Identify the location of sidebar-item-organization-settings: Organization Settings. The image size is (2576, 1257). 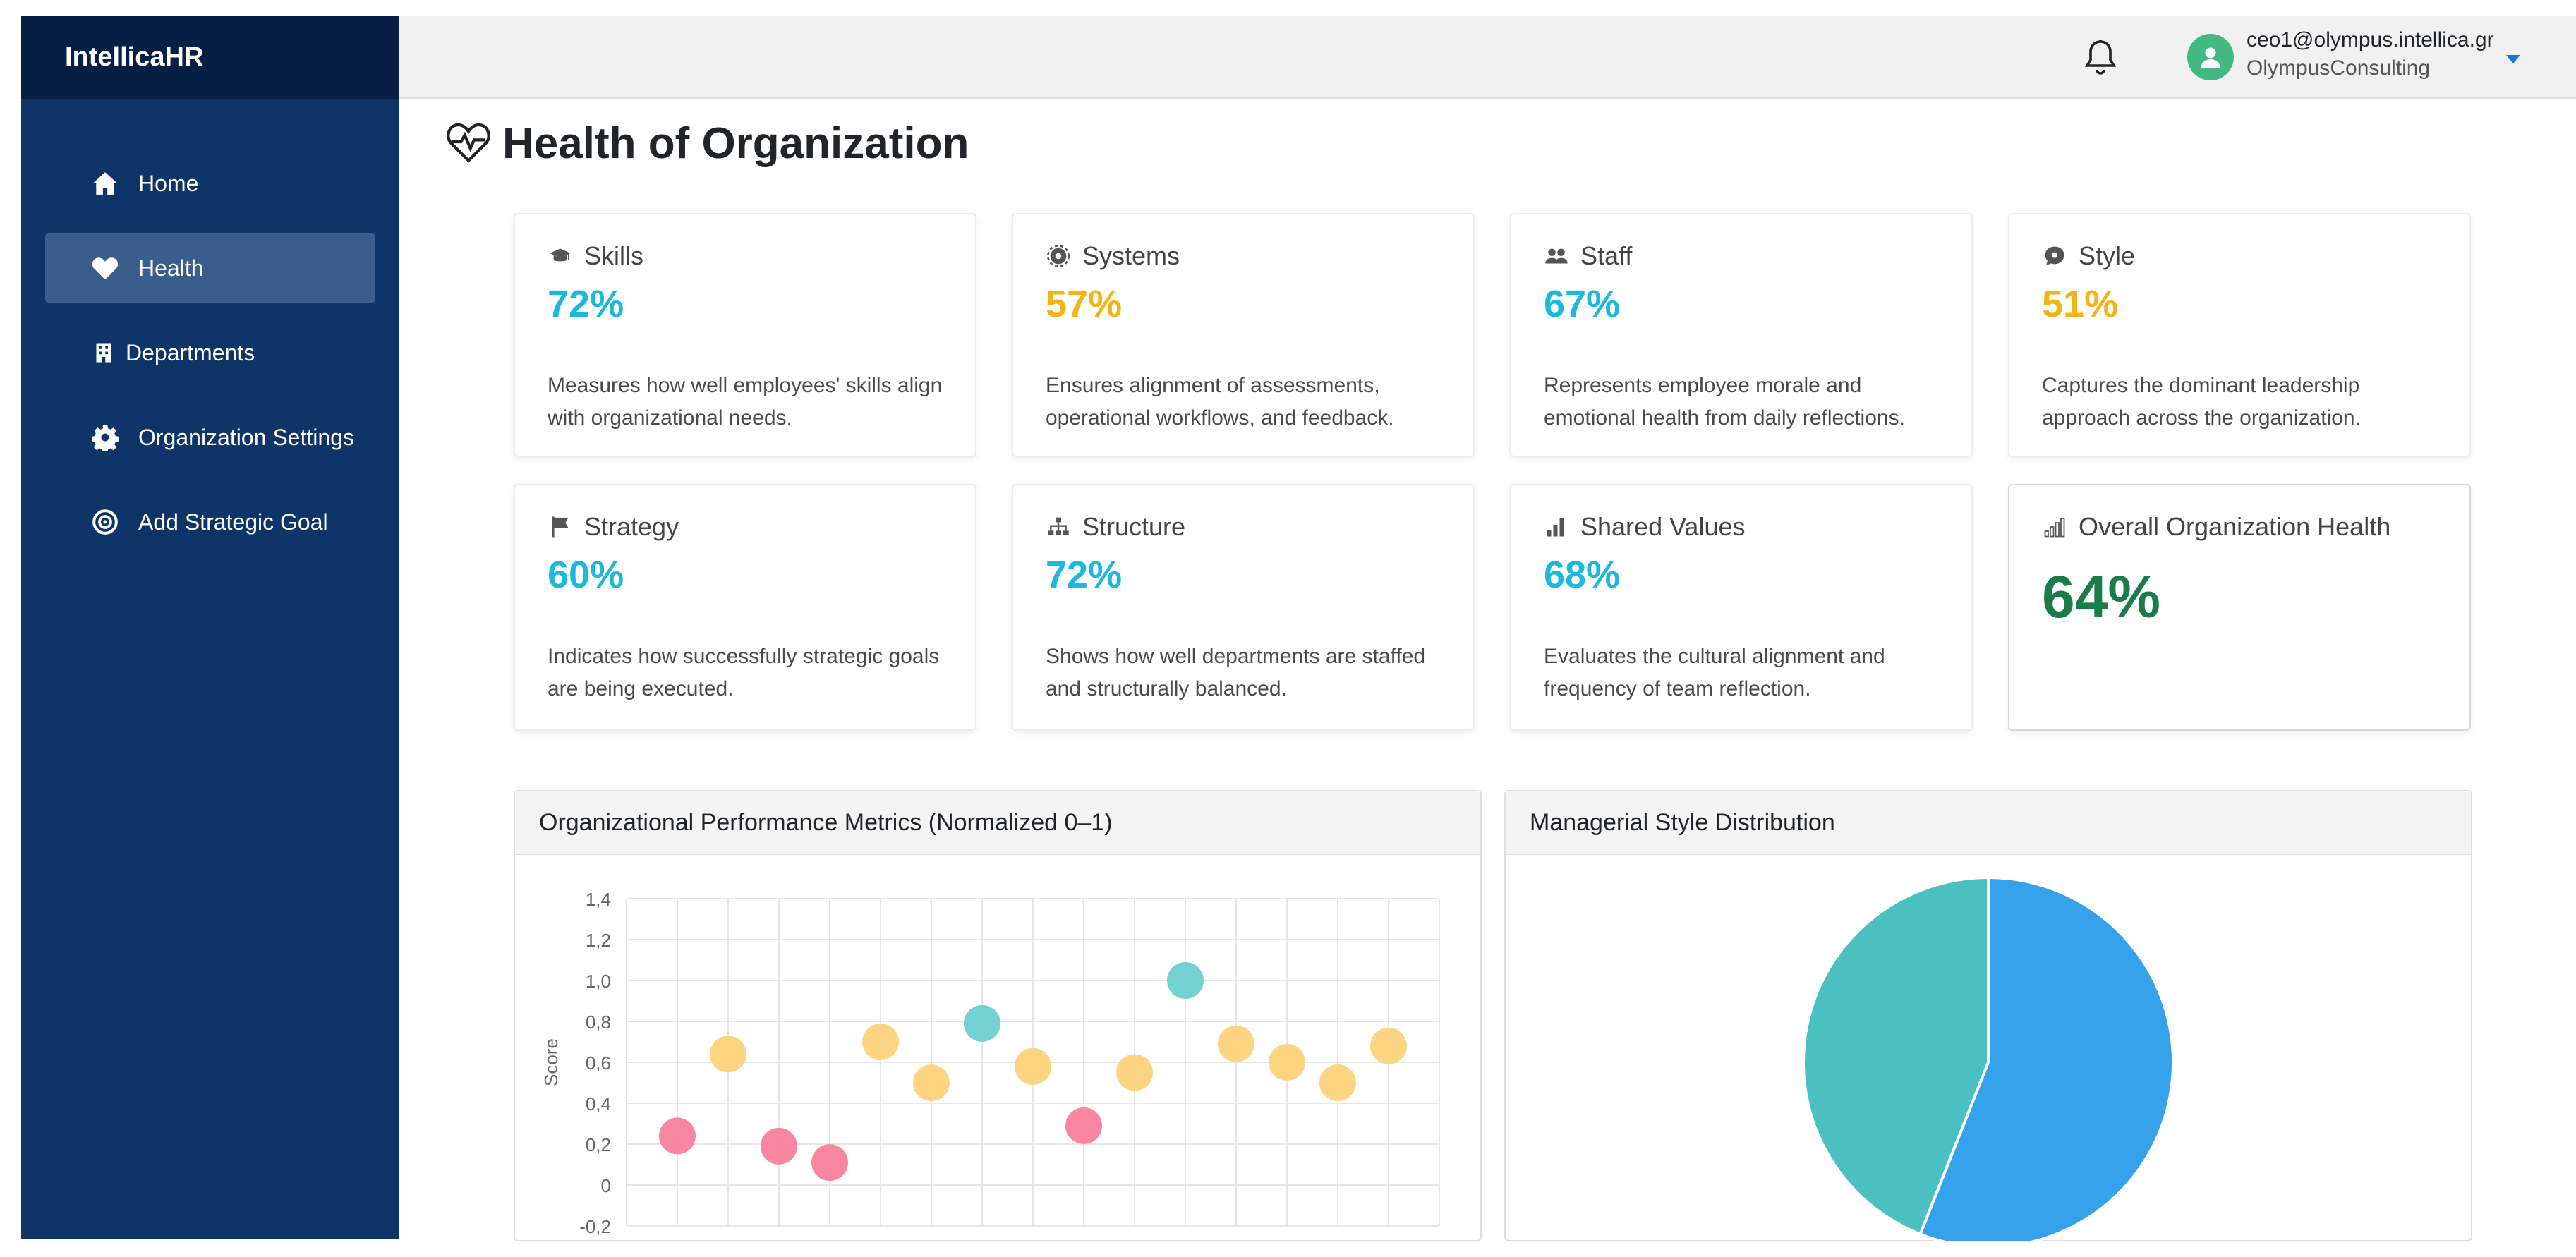
(210, 437).